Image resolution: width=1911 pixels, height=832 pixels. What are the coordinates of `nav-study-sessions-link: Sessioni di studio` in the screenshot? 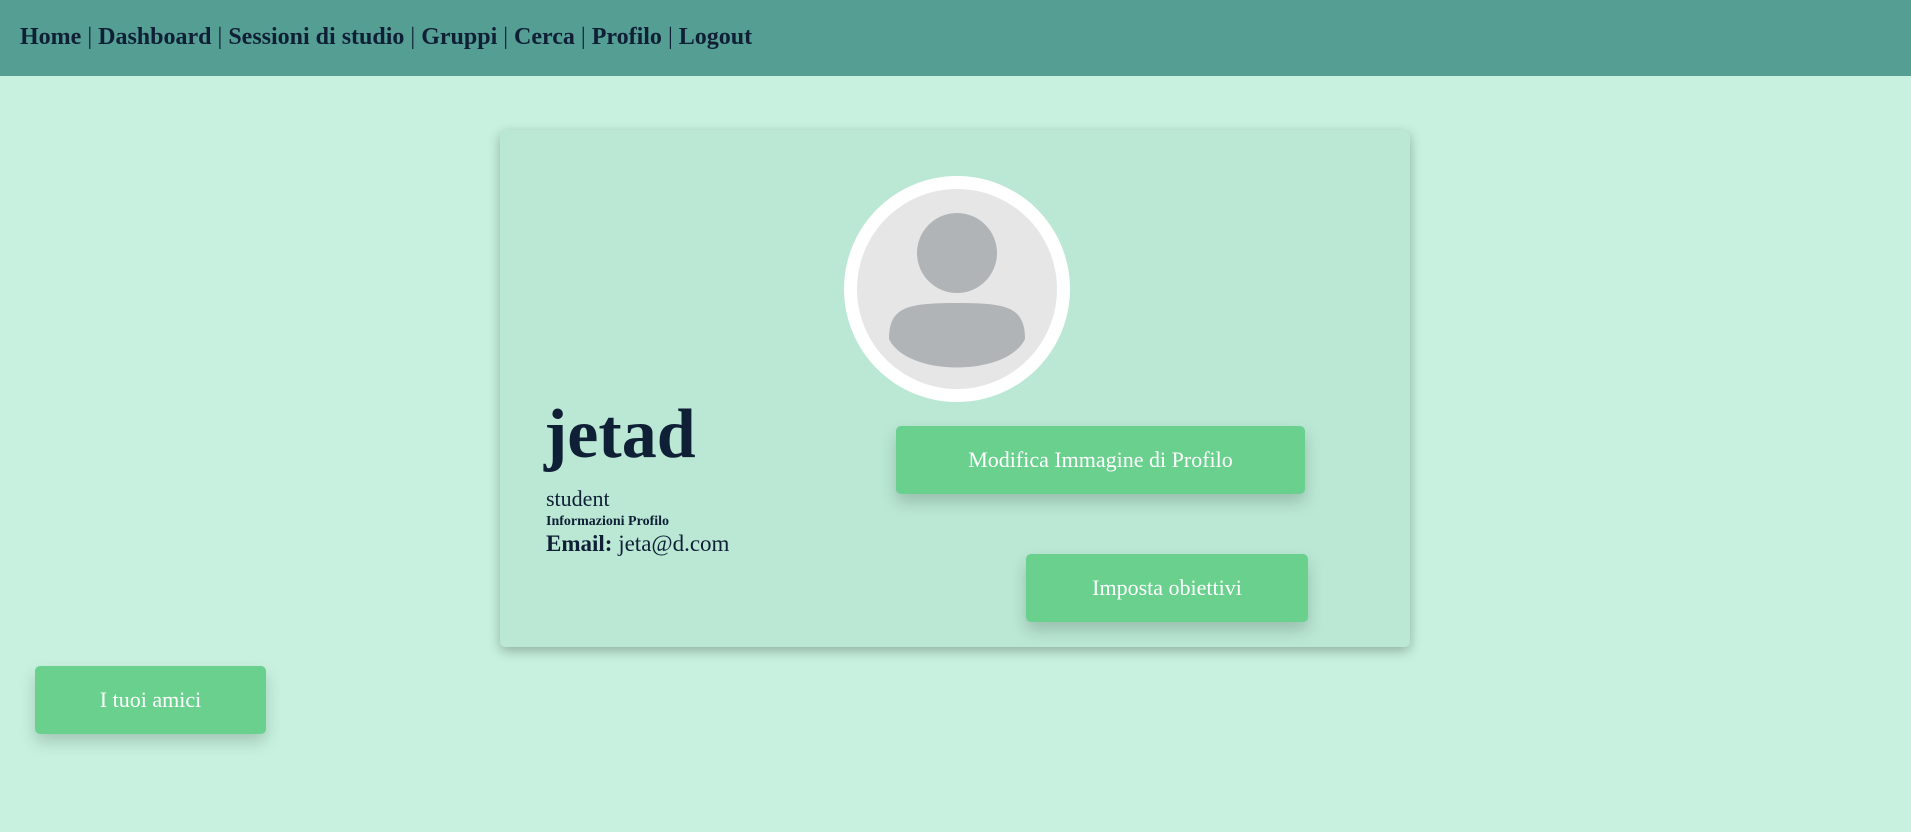 It's located at (316, 37).